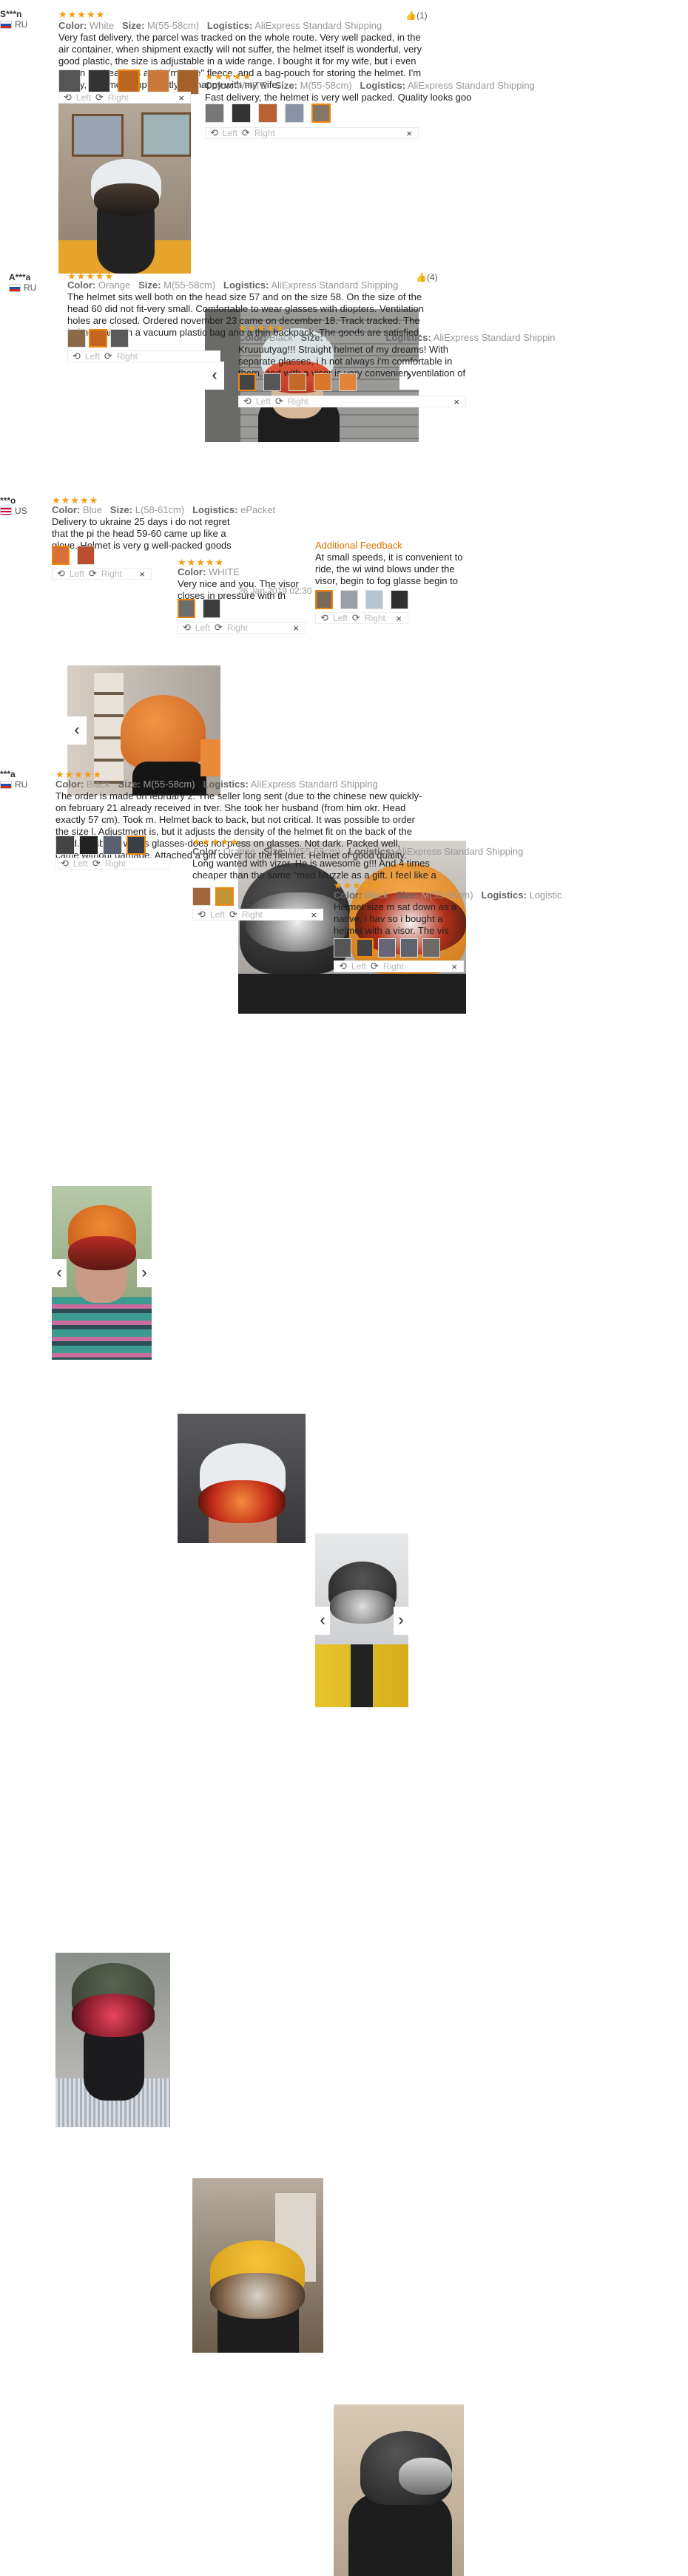  I want to click on helpful-button: 👍(4), so click(427, 277).